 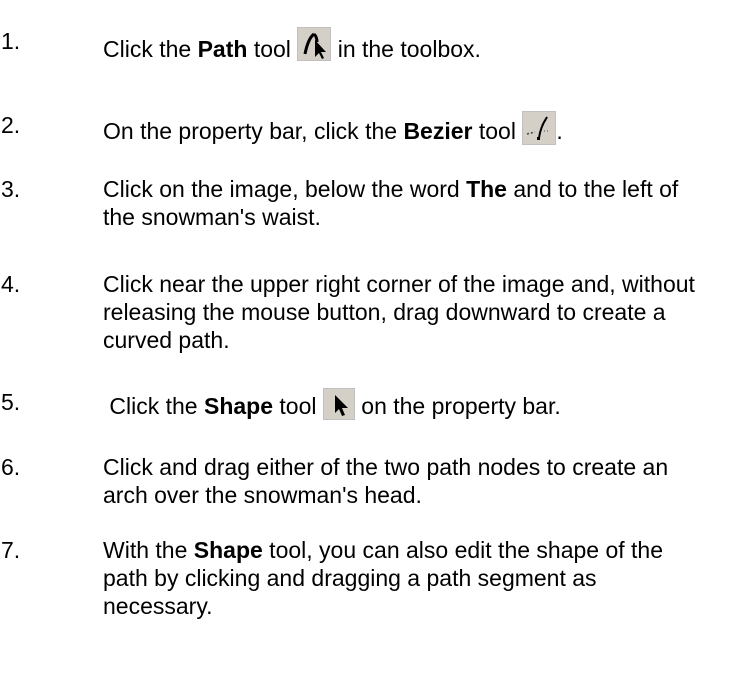 What do you see at coordinates (338, 404) in the screenshot?
I see `shape-tool-icon` at bounding box center [338, 404].